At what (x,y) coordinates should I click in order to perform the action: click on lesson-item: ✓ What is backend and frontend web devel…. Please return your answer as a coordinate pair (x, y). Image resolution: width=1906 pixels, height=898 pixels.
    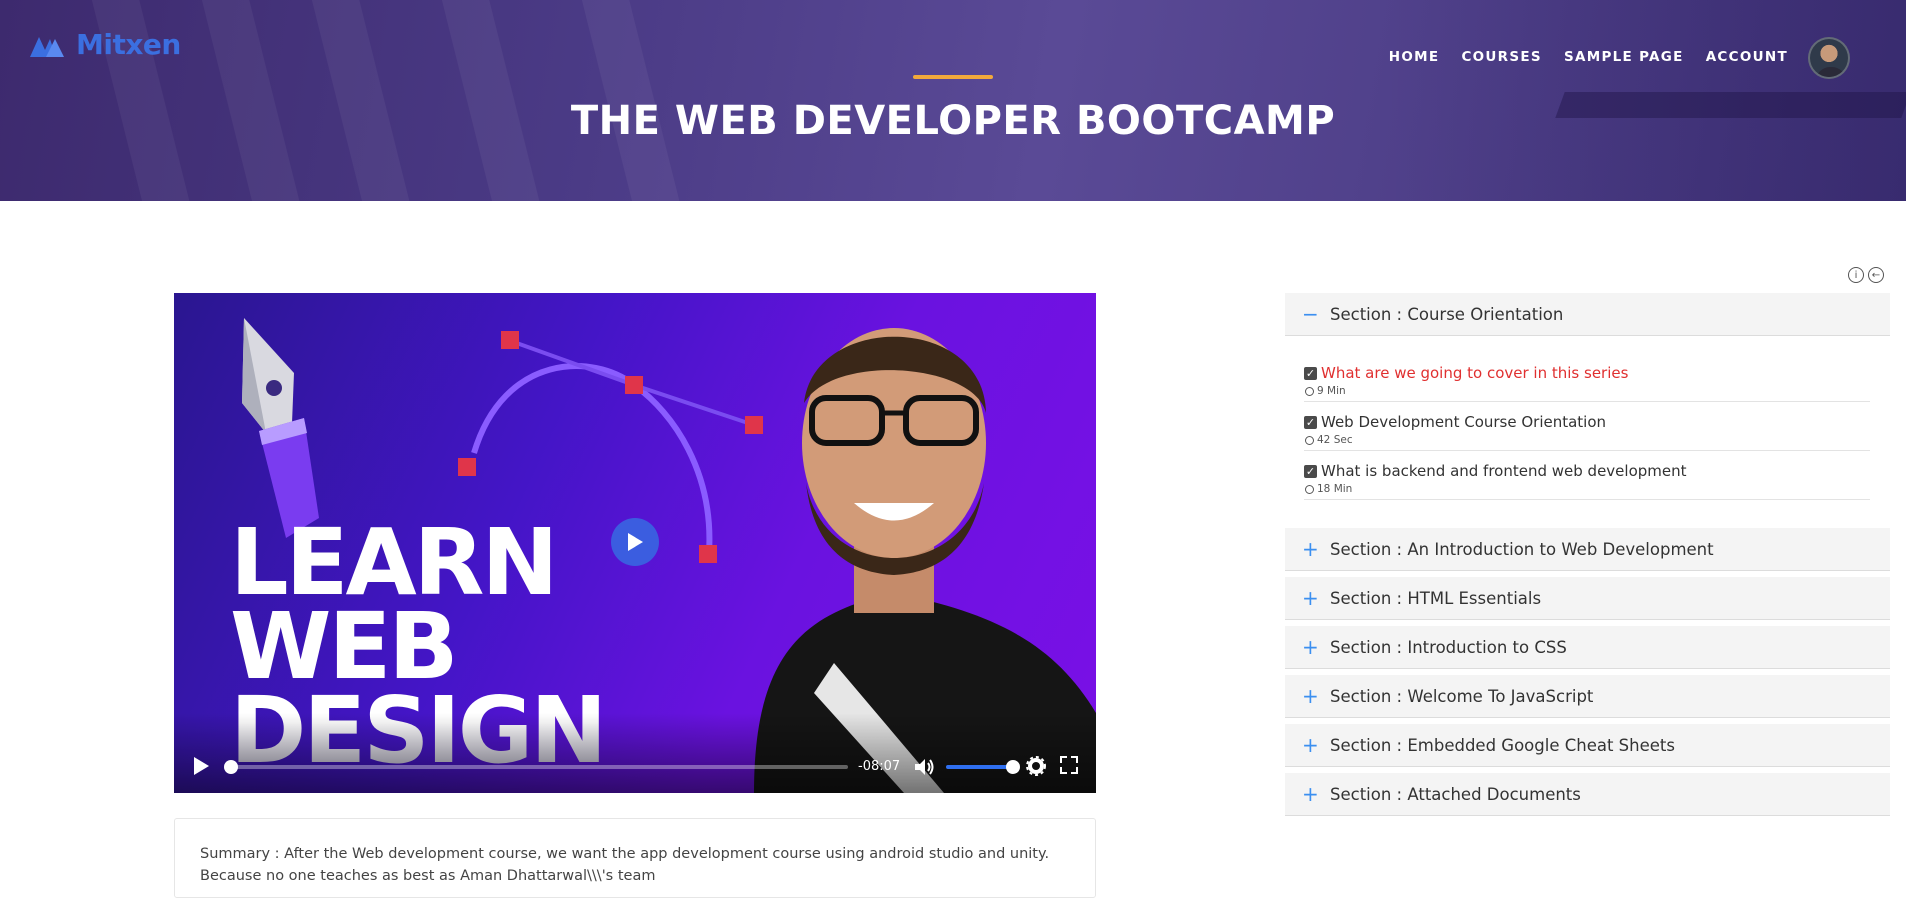
    Looking at the image, I should click on (1587, 475).